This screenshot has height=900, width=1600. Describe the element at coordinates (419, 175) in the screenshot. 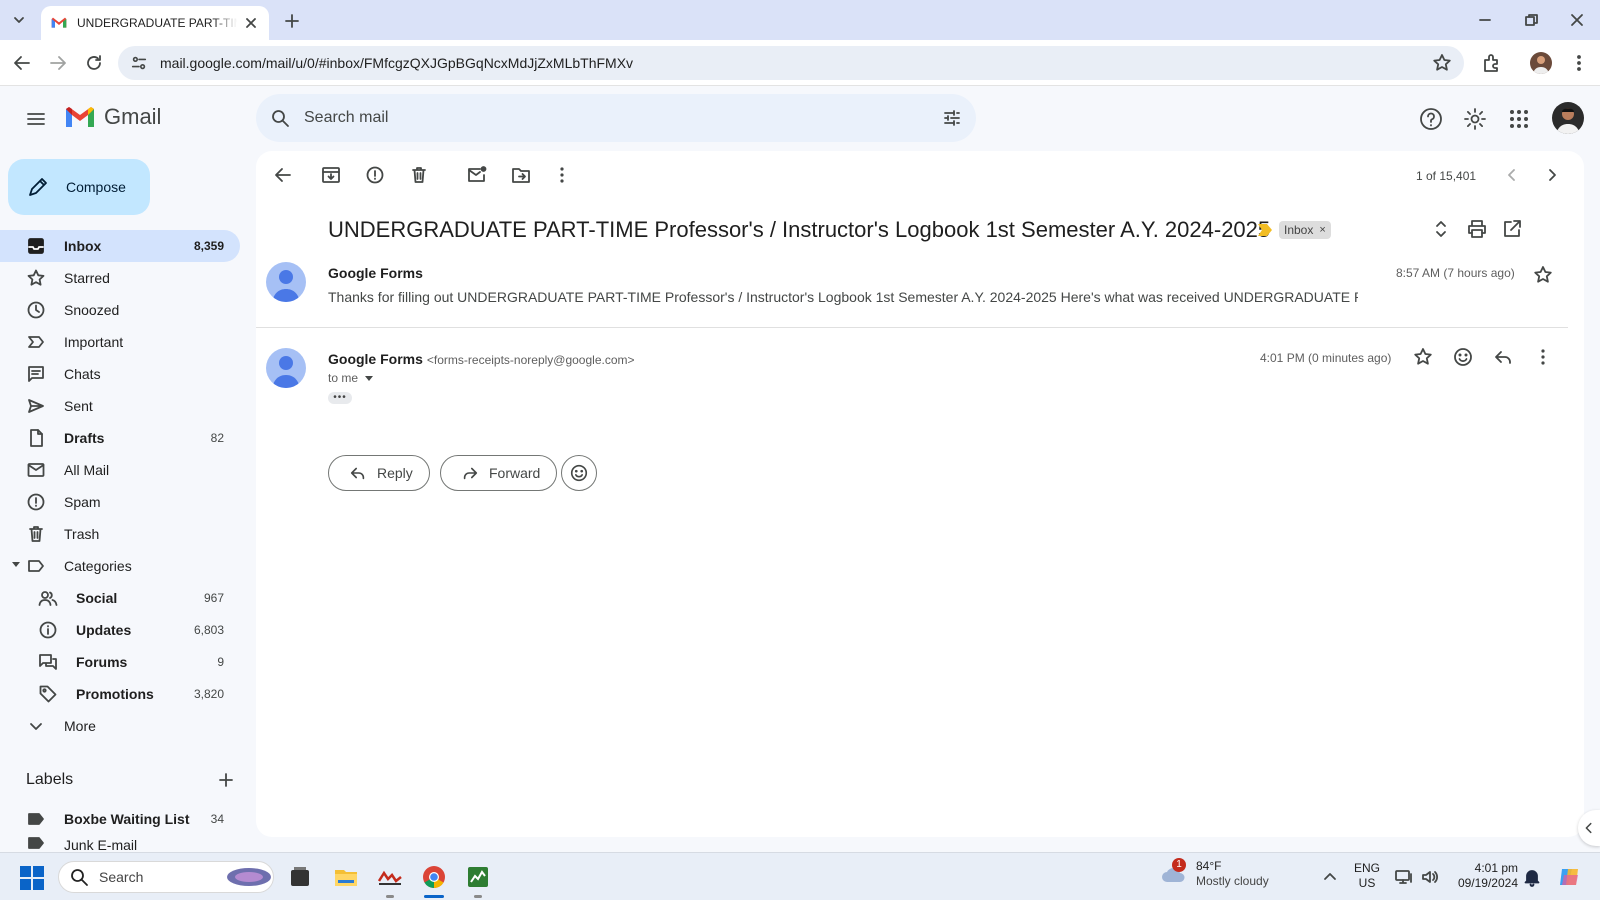

I see `delete-icon` at that location.